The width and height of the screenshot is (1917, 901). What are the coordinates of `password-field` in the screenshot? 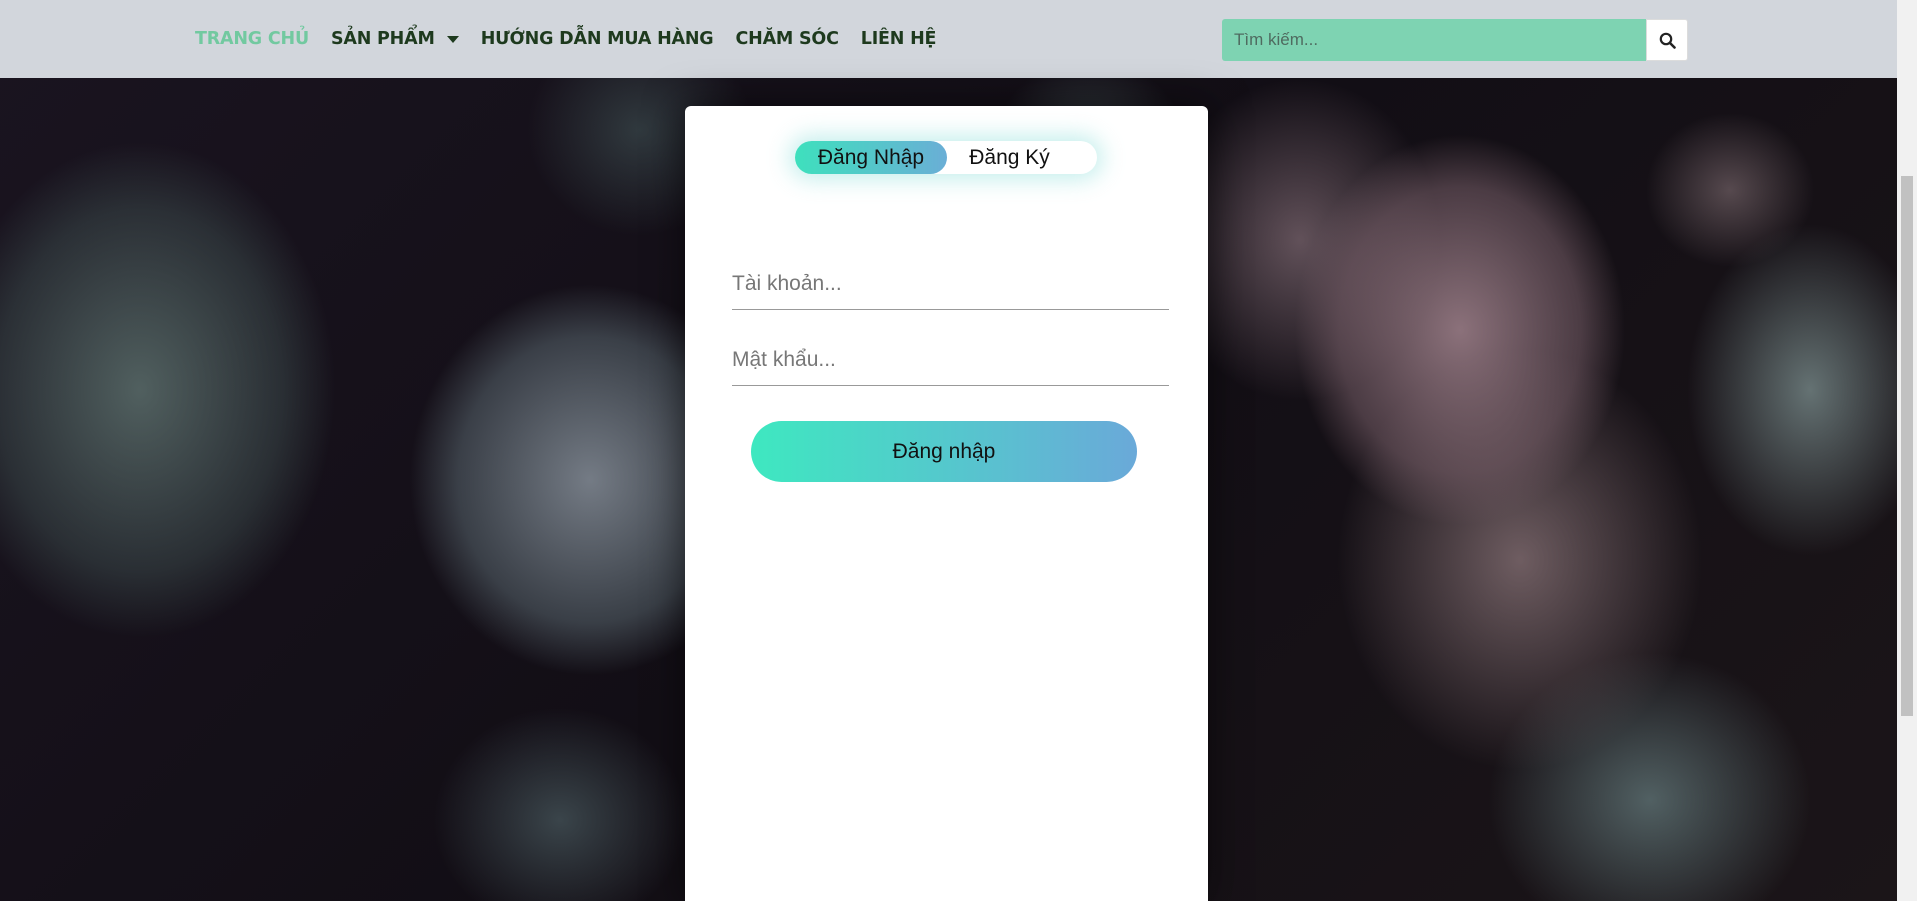 It's located at (950, 360).